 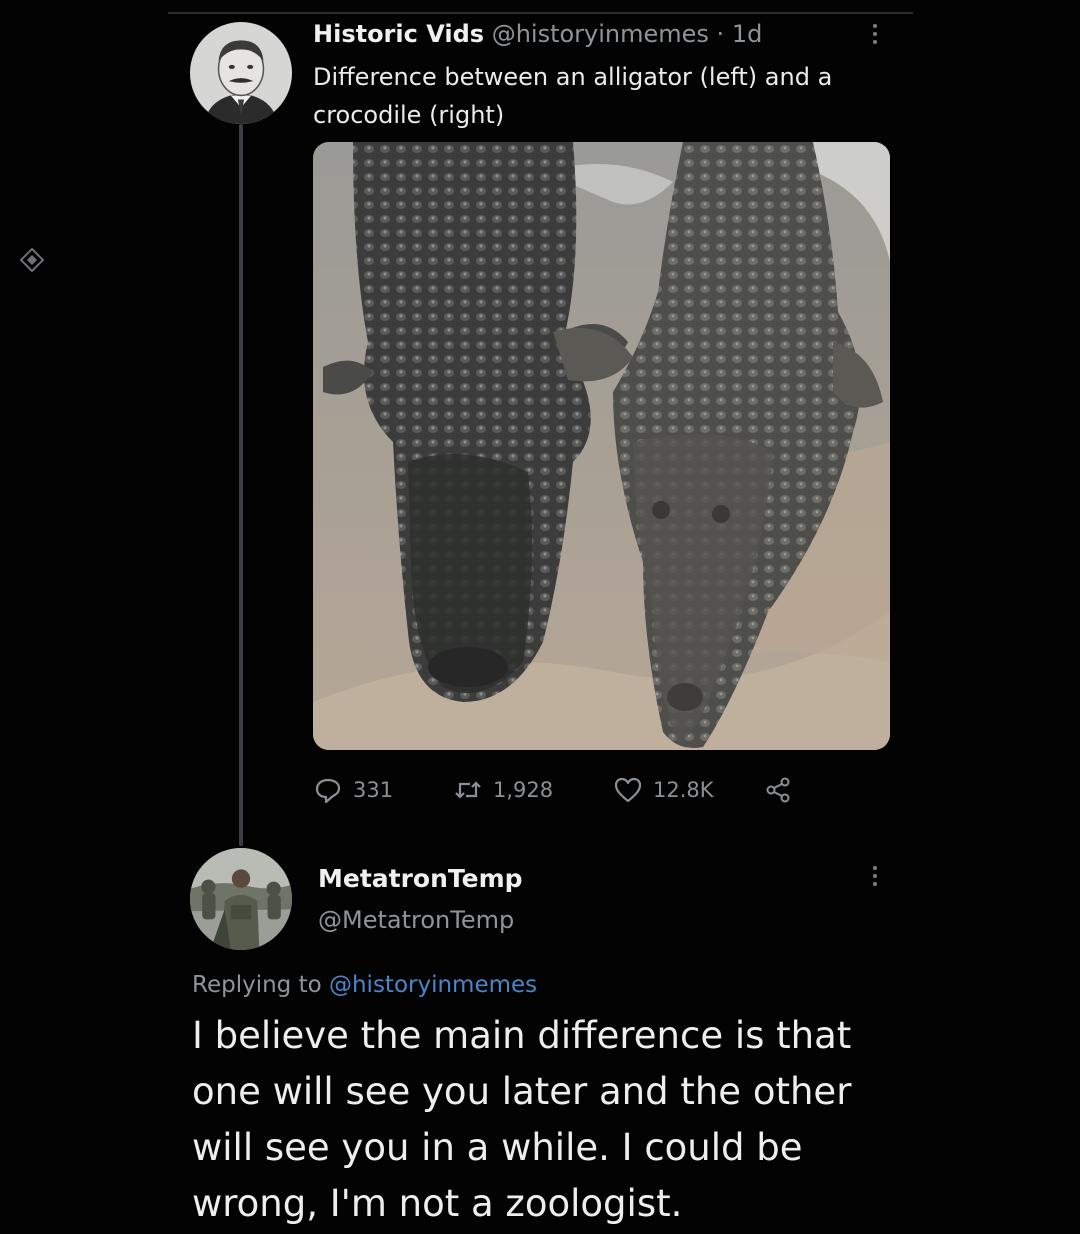 I want to click on historic-vids-avatar, so click(x=241, y=73).